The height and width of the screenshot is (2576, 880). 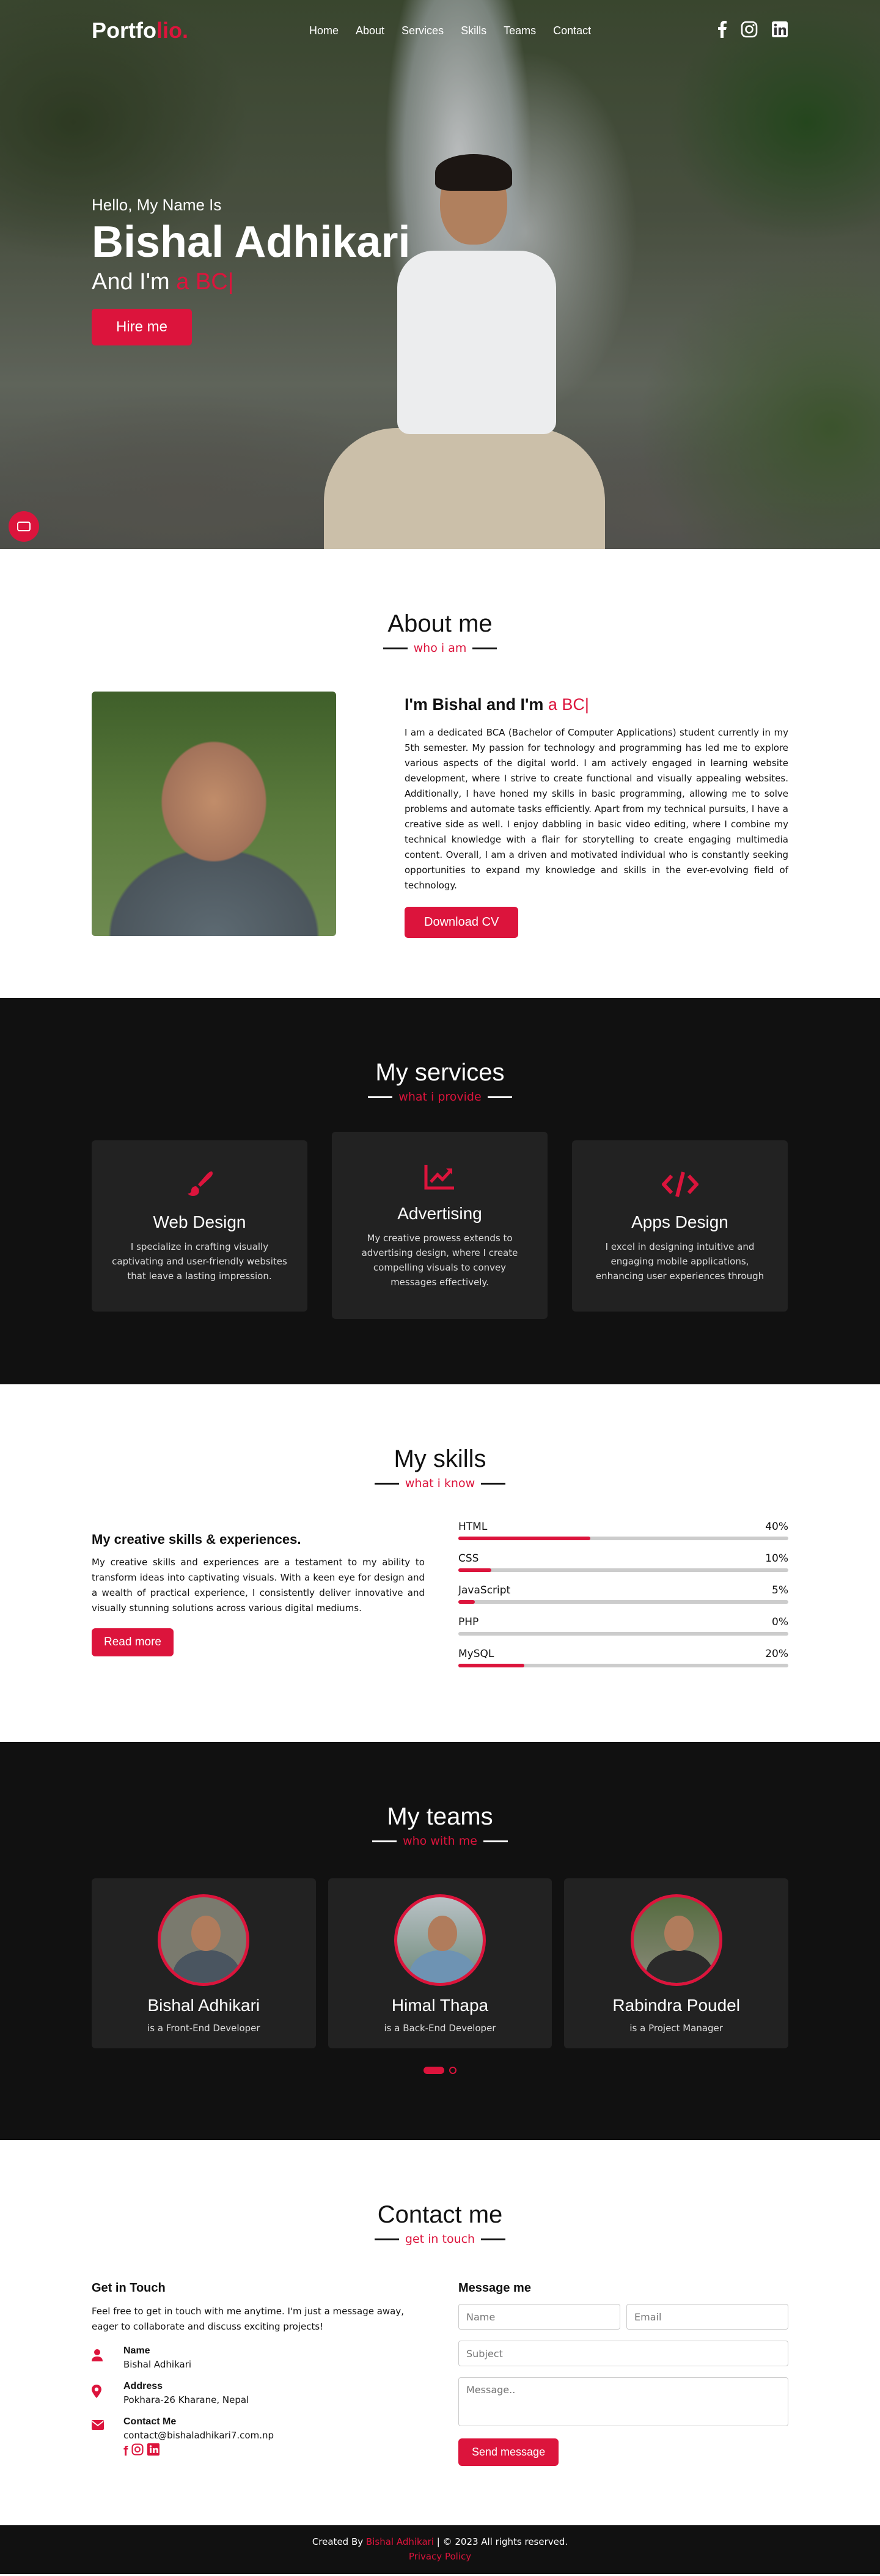 What do you see at coordinates (252, 242) in the screenshot?
I see `hero-name: Bishal Adhikari` at bounding box center [252, 242].